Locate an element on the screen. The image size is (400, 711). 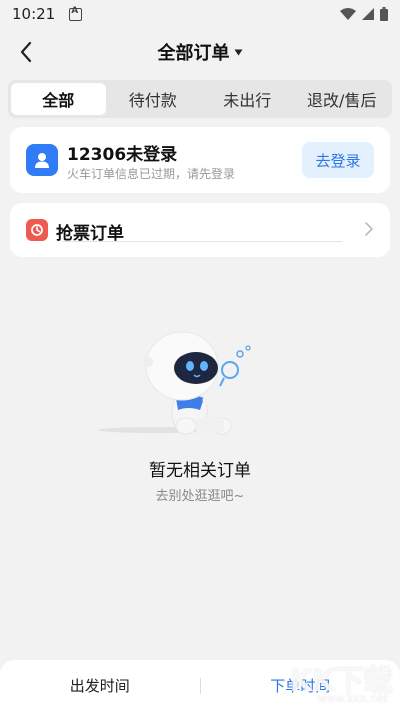
login-status-title: 12306未登录 is located at coordinates (122, 155).